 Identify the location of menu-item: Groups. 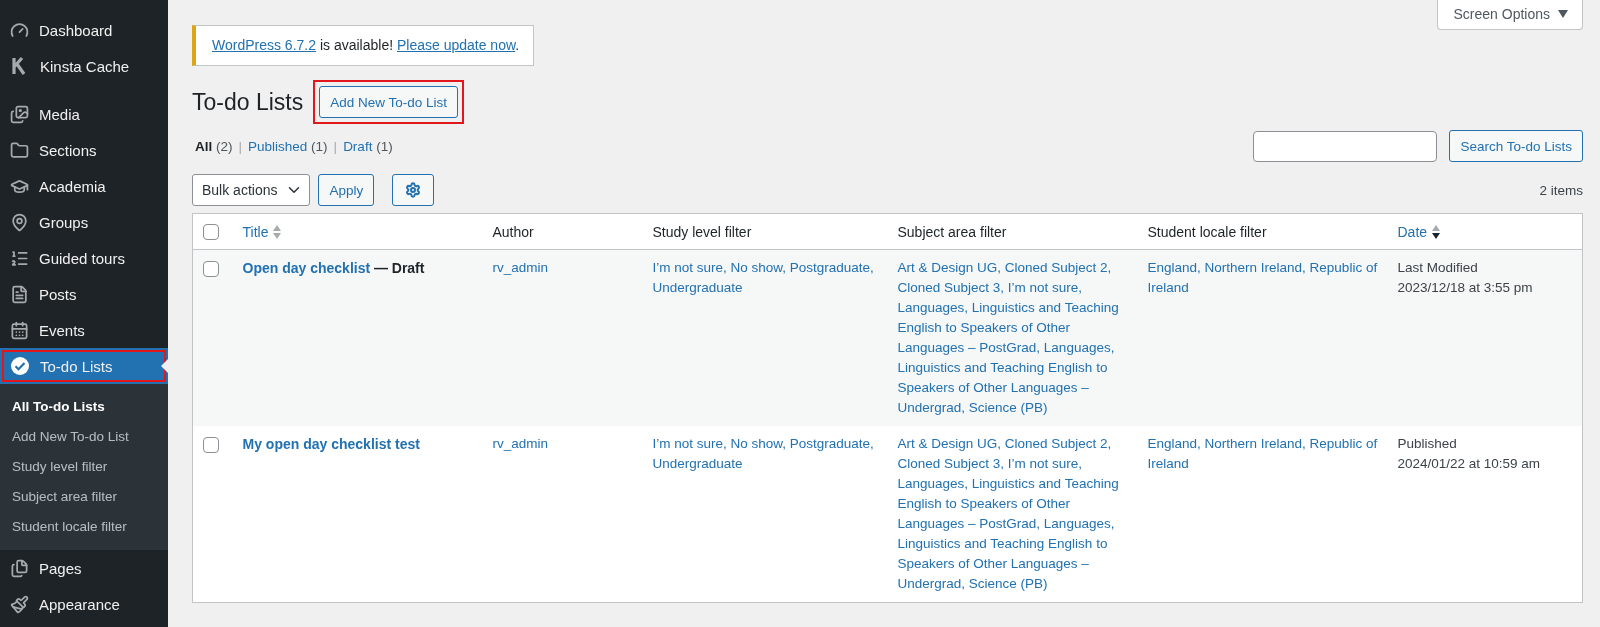
(84, 222).